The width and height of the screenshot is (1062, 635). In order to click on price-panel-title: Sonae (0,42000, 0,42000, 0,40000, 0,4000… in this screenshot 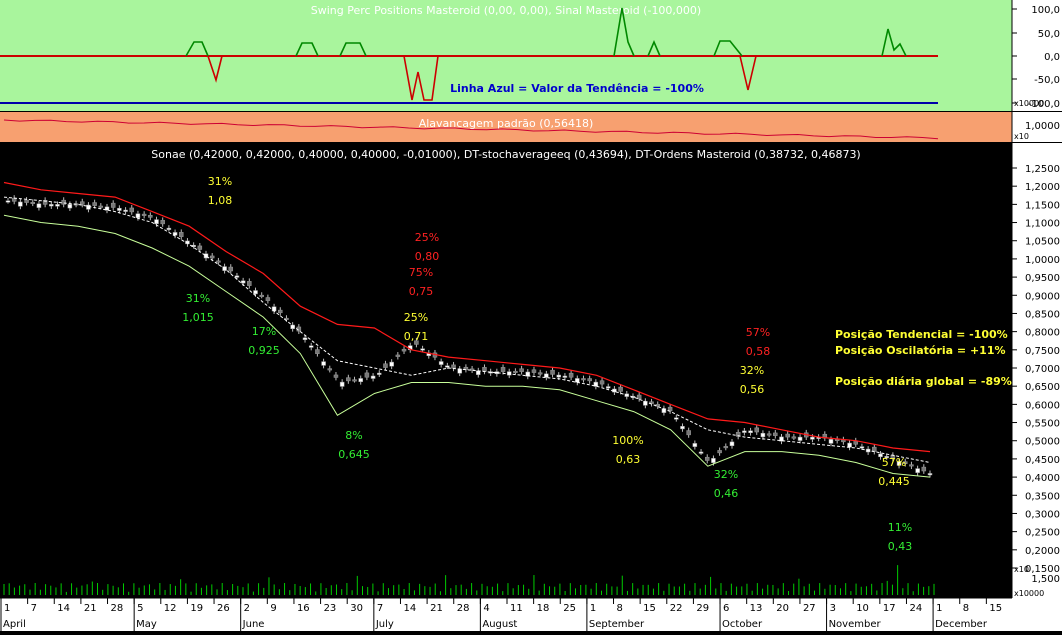, I will do `click(505, 154)`.